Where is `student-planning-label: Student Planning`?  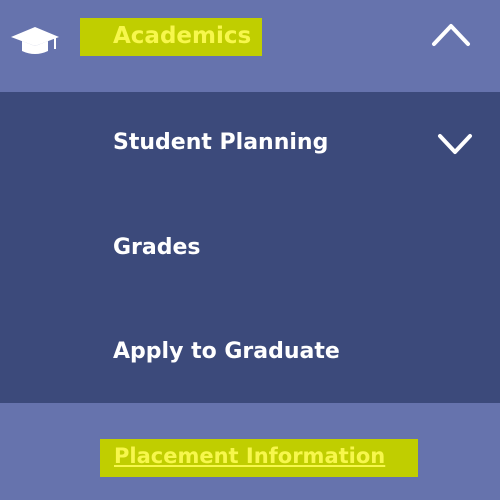
student-planning-label: Student Planning is located at coordinates (221, 142).